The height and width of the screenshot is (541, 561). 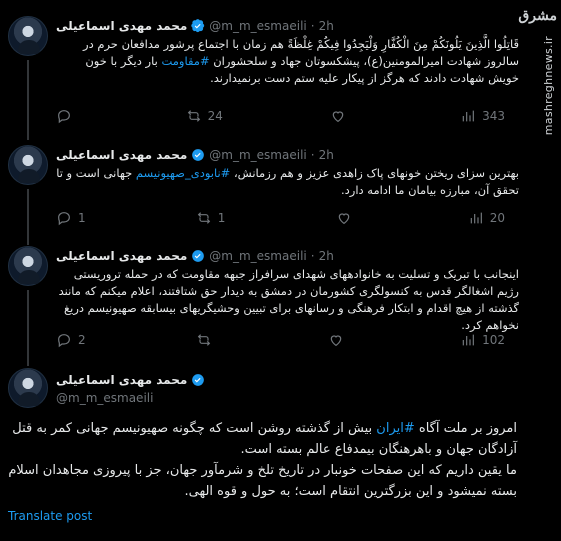 What do you see at coordinates (50, 516) in the screenshot?
I see `translate-post-link: Translate post` at bounding box center [50, 516].